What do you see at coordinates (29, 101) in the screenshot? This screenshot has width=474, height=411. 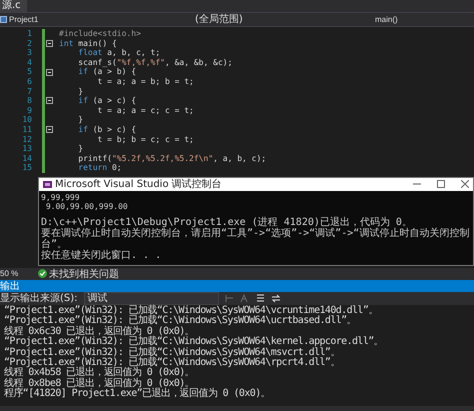 I see `line-number: 8` at bounding box center [29, 101].